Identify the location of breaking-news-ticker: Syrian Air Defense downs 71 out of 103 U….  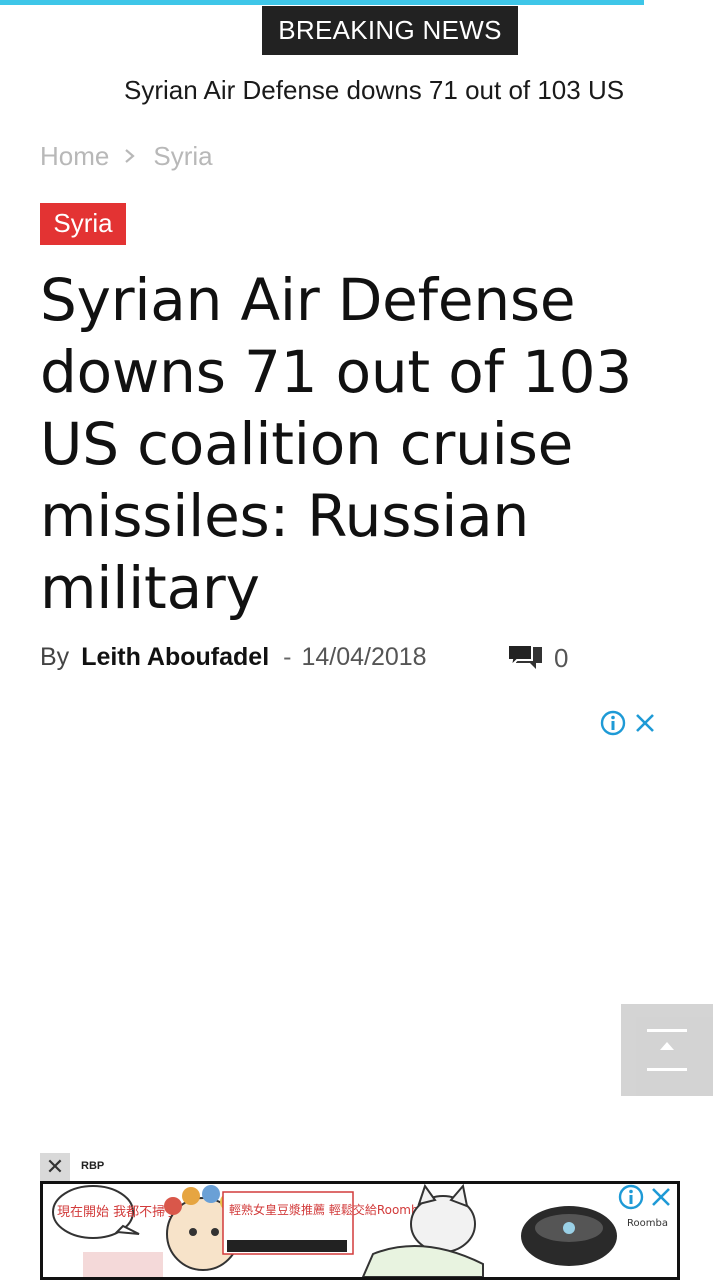
(404, 90).